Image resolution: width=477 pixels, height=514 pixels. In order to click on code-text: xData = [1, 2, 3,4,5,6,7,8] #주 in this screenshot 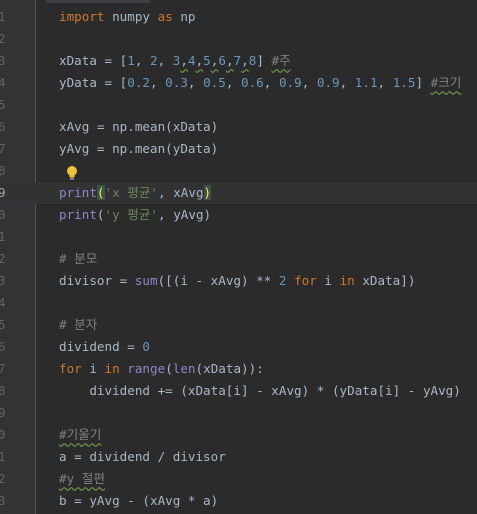, I will do `click(175, 61)`.